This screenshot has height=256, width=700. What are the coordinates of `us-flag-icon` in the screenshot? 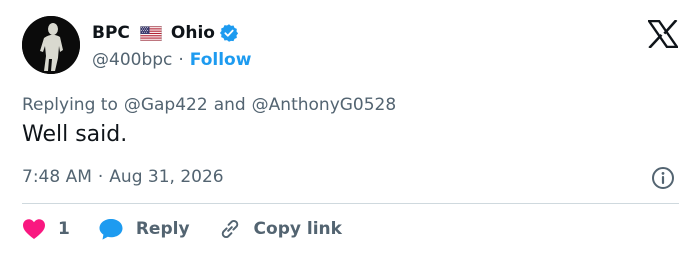 It's located at (150, 33).